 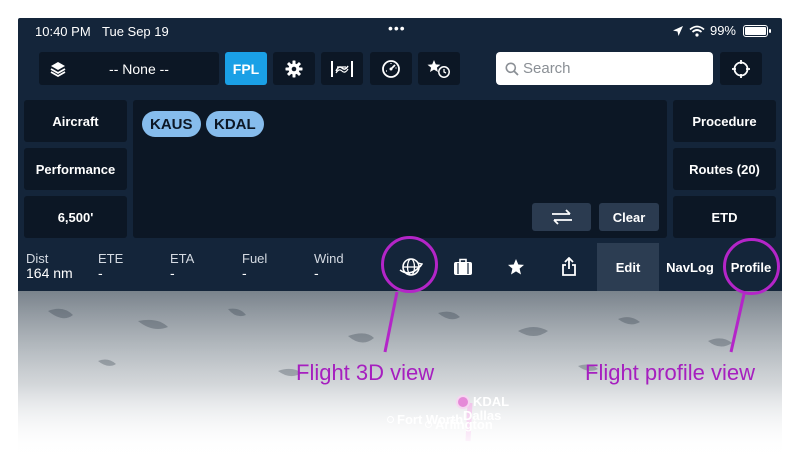 What do you see at coordinates (365, 372) in the screenshot?
I see `annotation-flight-3d-view: Flight 3D view` at bounding box center [365, 372].